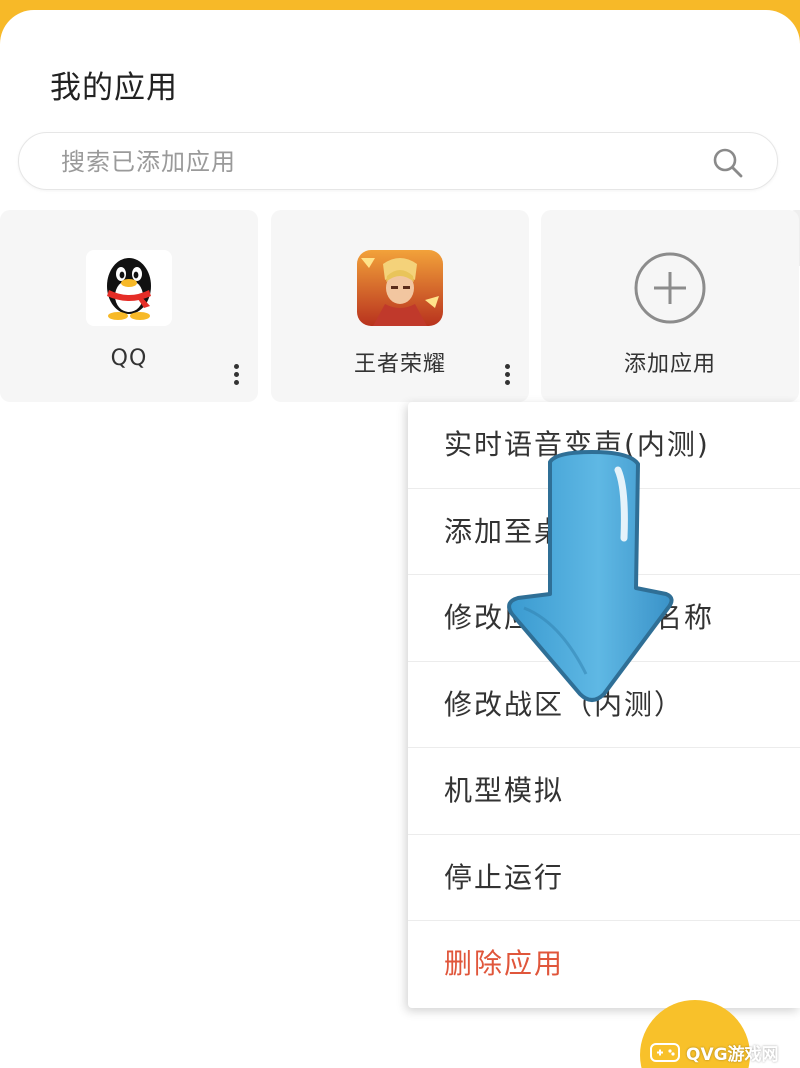 This screenshot has width=800, height=1068. What do you see at coordinates (669, 364) in the screenshot?
I see `app-label: 添加应用` at bounding box center [669, 364].